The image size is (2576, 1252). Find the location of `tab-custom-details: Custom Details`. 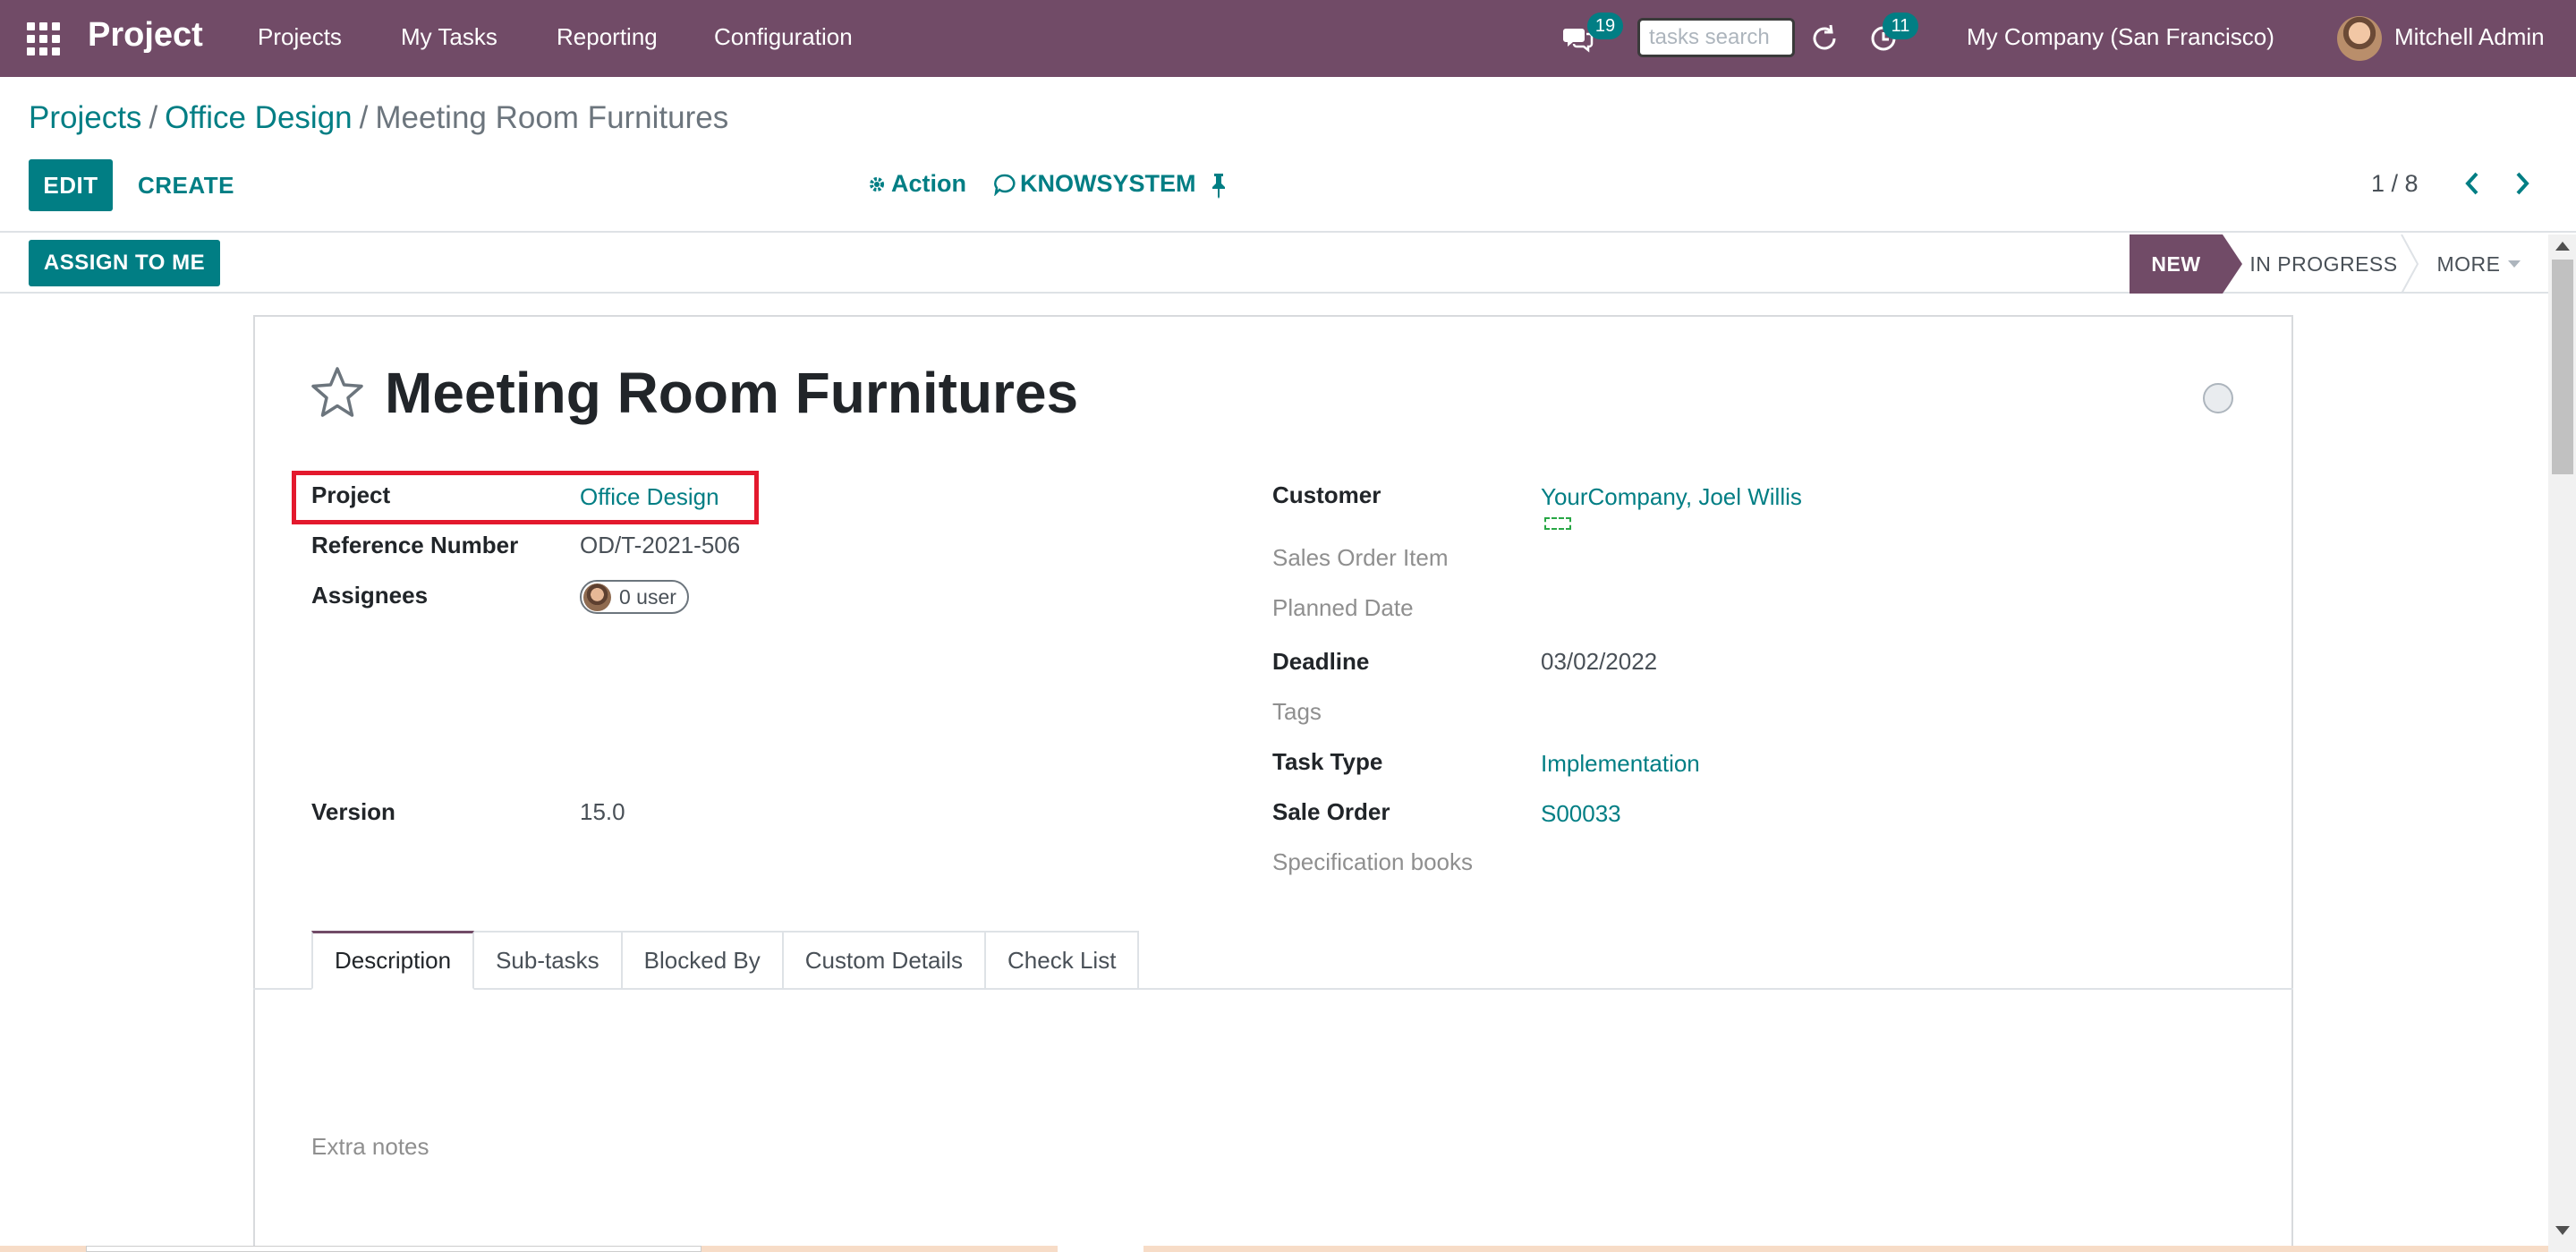

tab-custom-details: Custom Details is located at coordinates (885, 960).